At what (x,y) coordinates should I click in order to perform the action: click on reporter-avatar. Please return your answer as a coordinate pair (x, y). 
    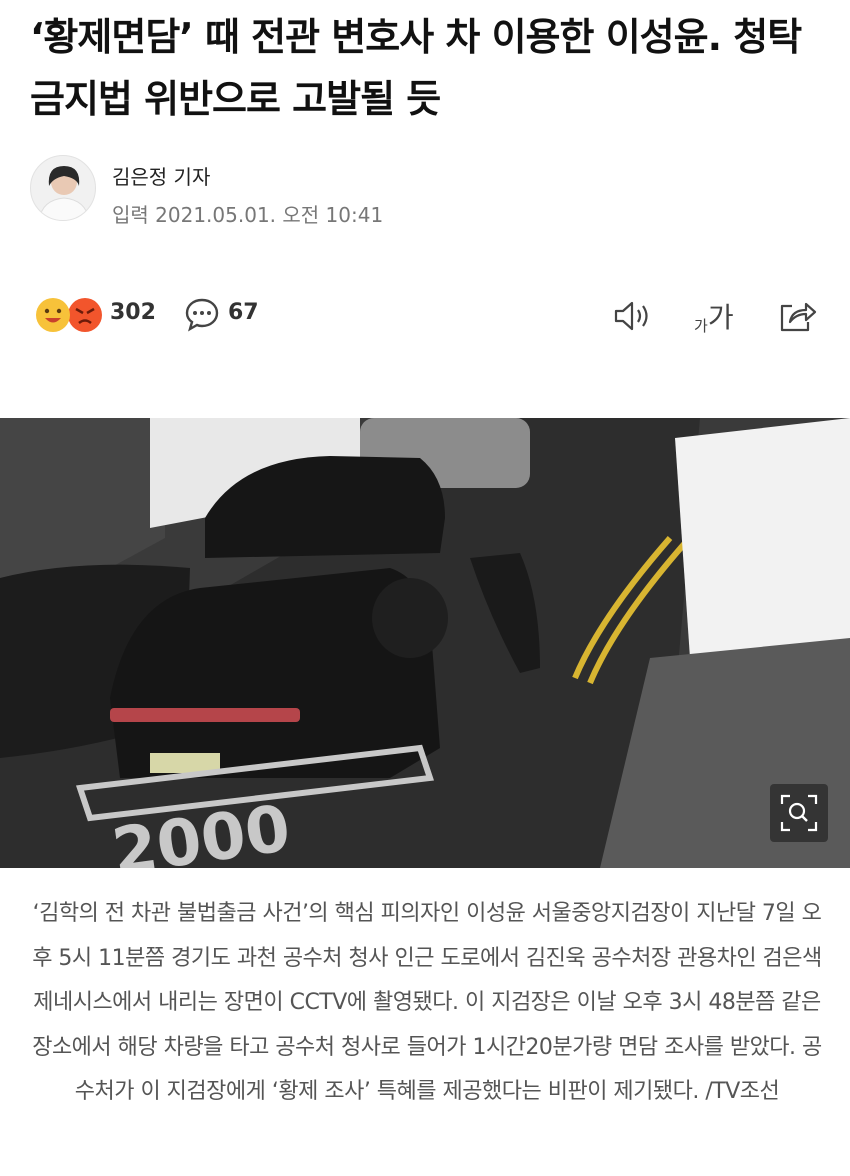
    Looking at the image, I should click on (63, 188).